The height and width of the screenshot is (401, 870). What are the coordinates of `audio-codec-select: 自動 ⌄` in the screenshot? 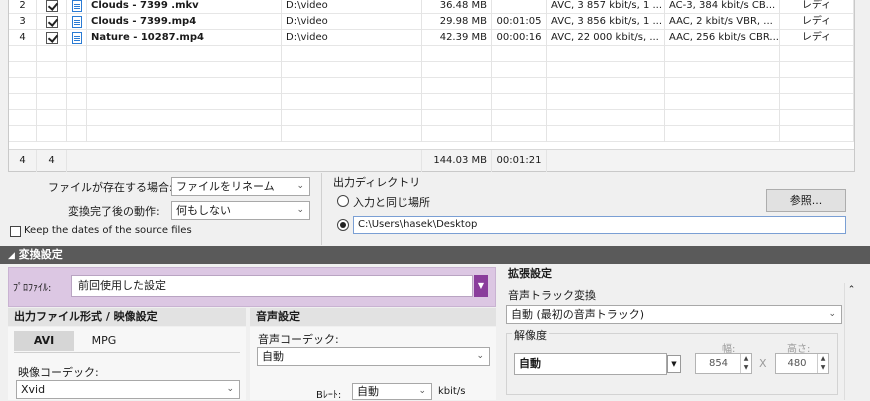 It's located at (373, 356).